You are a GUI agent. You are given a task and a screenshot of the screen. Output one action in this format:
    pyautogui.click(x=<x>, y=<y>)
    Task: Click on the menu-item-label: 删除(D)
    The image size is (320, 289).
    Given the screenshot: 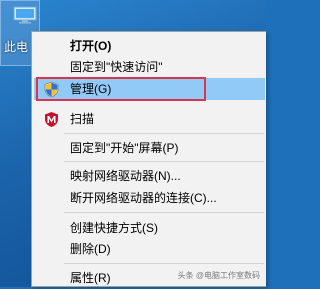 What is the action you would take?
    pyautogui.click(x=90, y=249)
    